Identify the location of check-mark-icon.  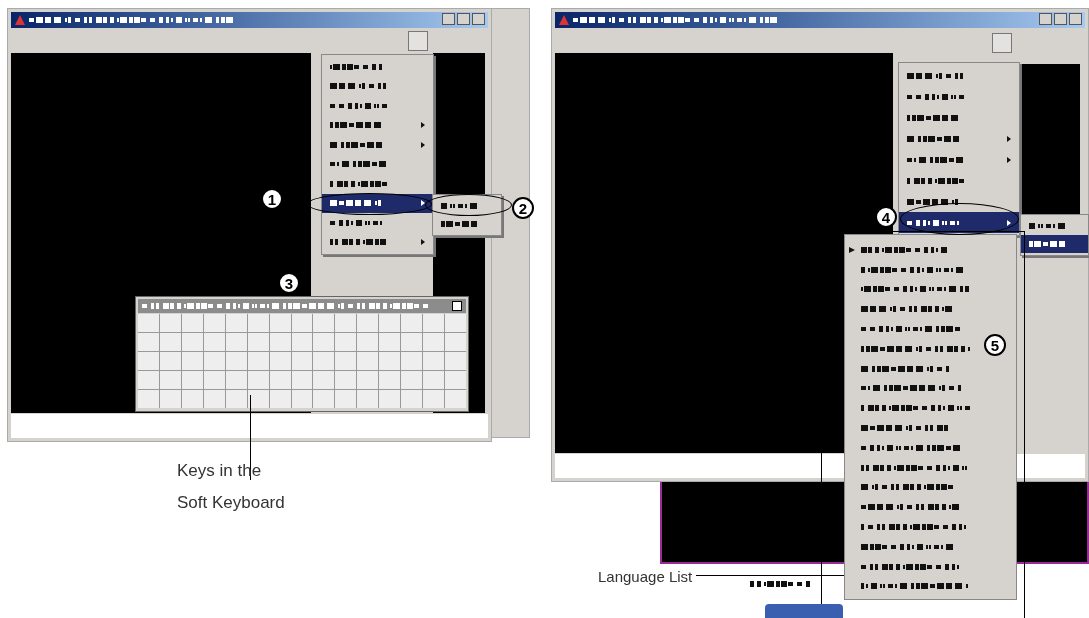
(852, 249).